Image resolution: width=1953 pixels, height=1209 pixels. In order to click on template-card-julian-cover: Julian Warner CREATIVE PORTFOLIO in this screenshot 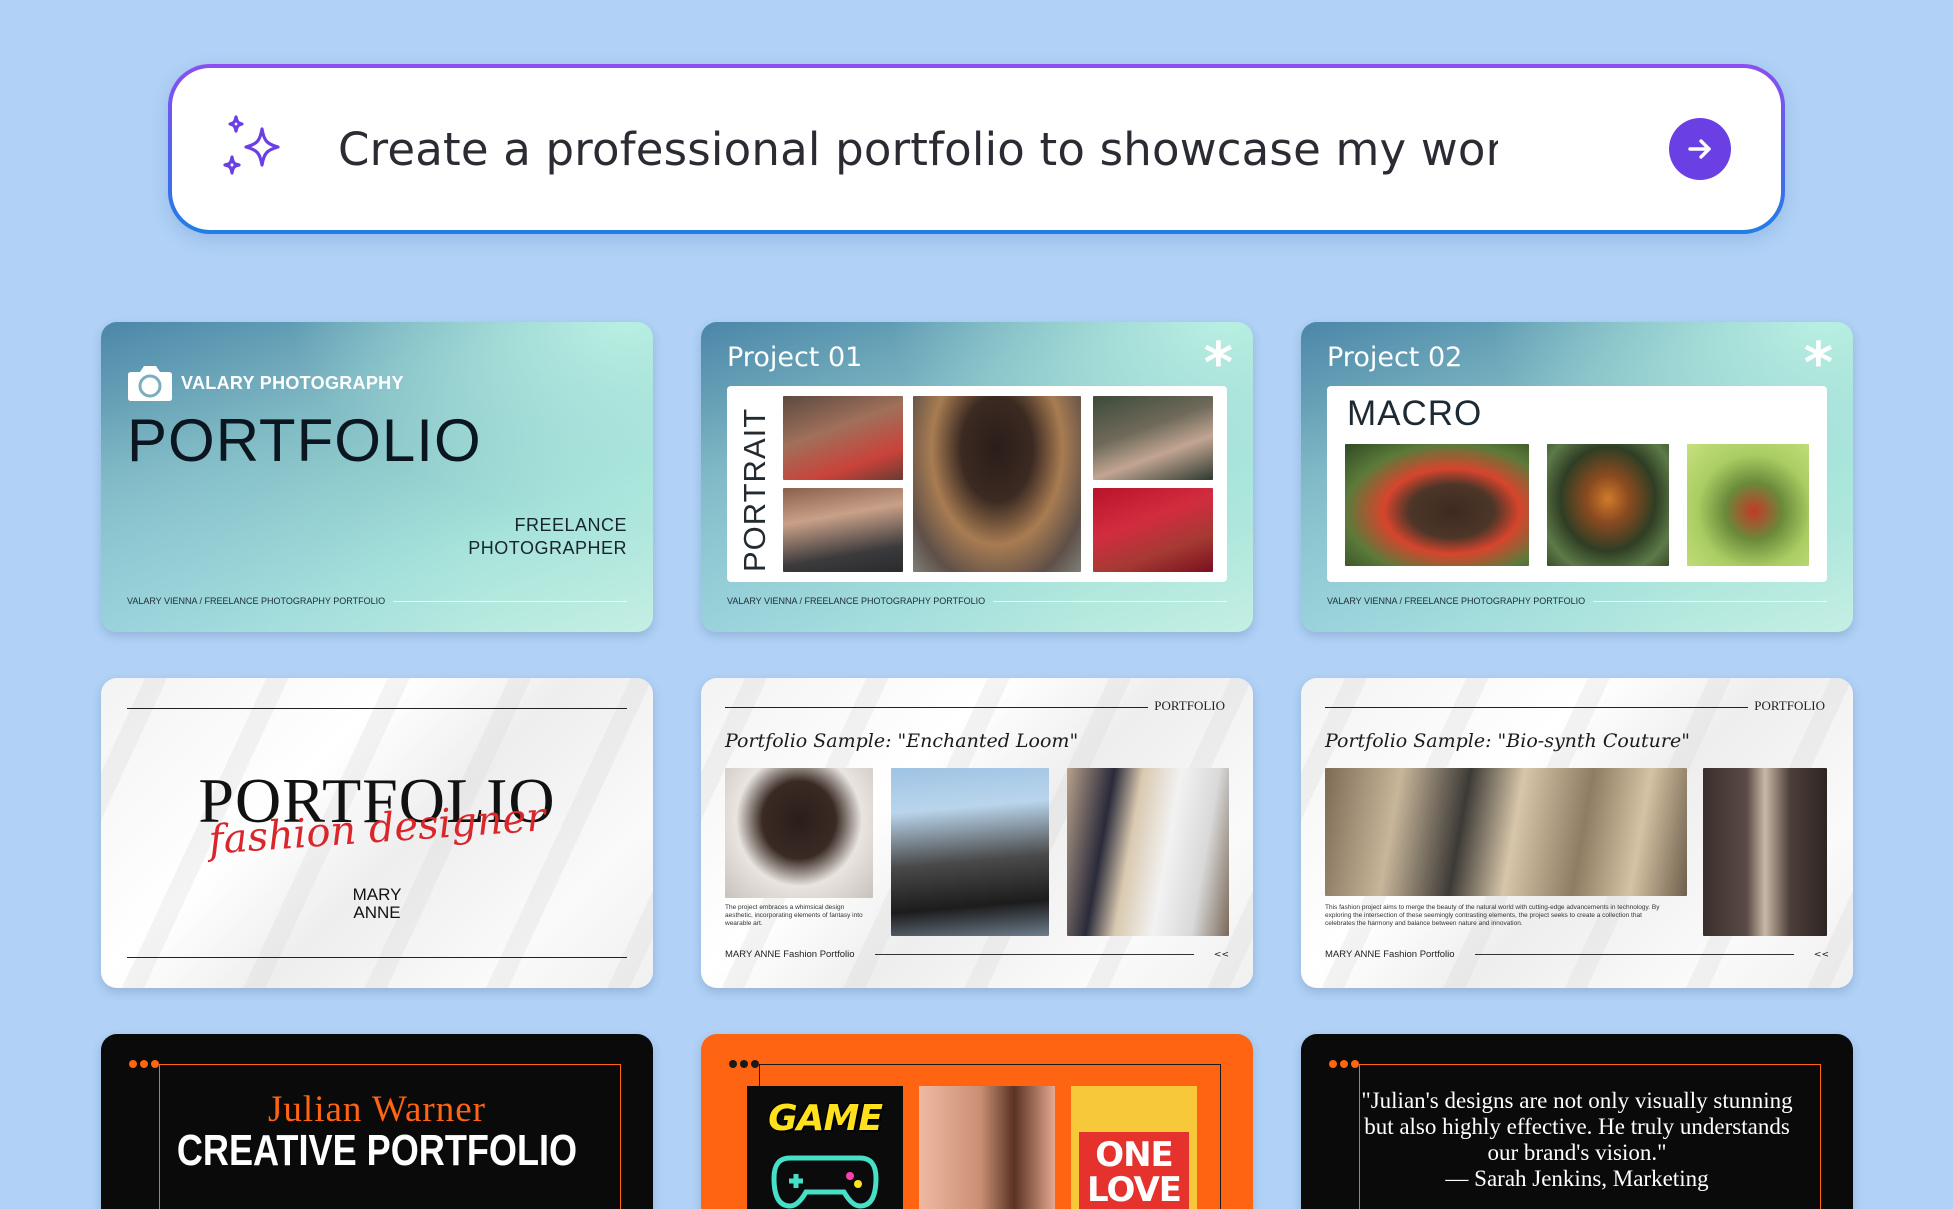, I will do `click(377, 1121)`.